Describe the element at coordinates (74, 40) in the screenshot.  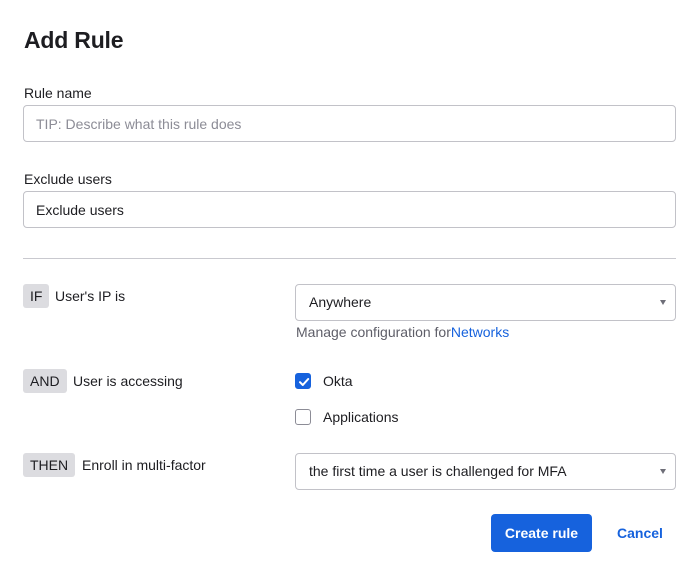
I see `dialog-title: Add Rule` at that location.